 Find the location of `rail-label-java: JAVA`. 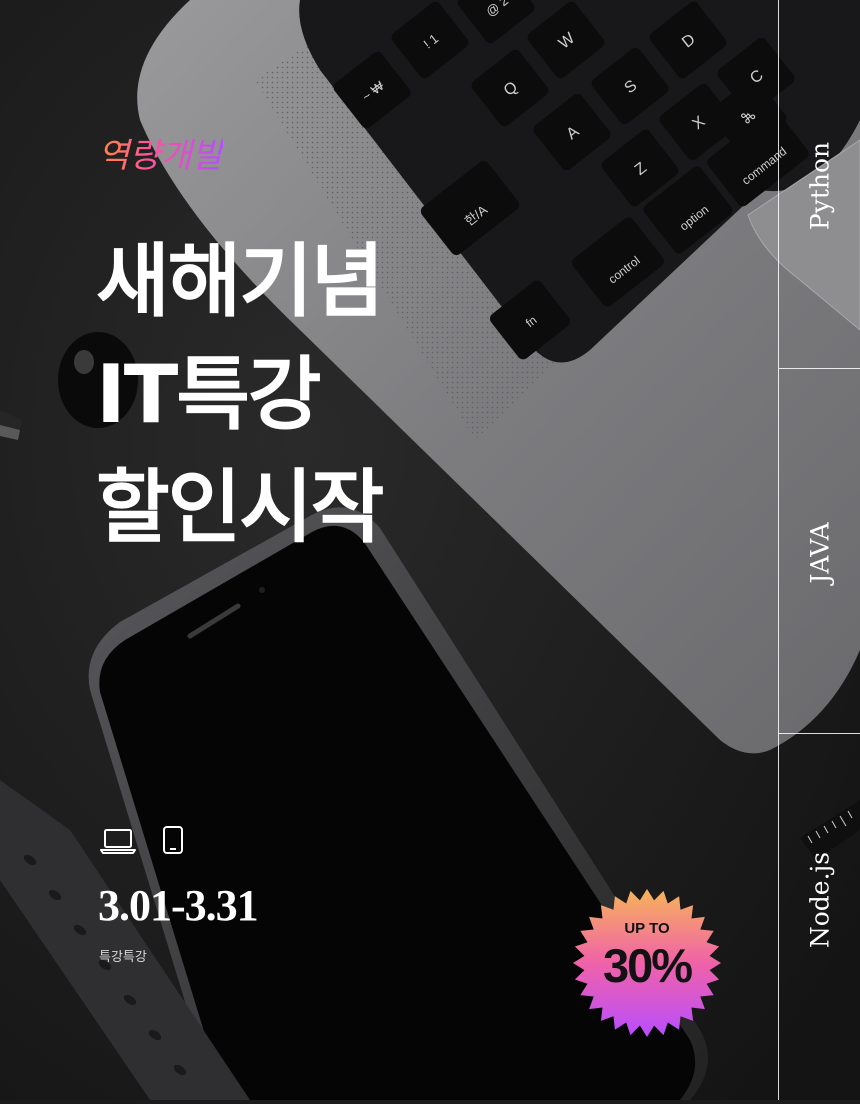

rail-label-java: JAVA is located at coordinates (820, 553).